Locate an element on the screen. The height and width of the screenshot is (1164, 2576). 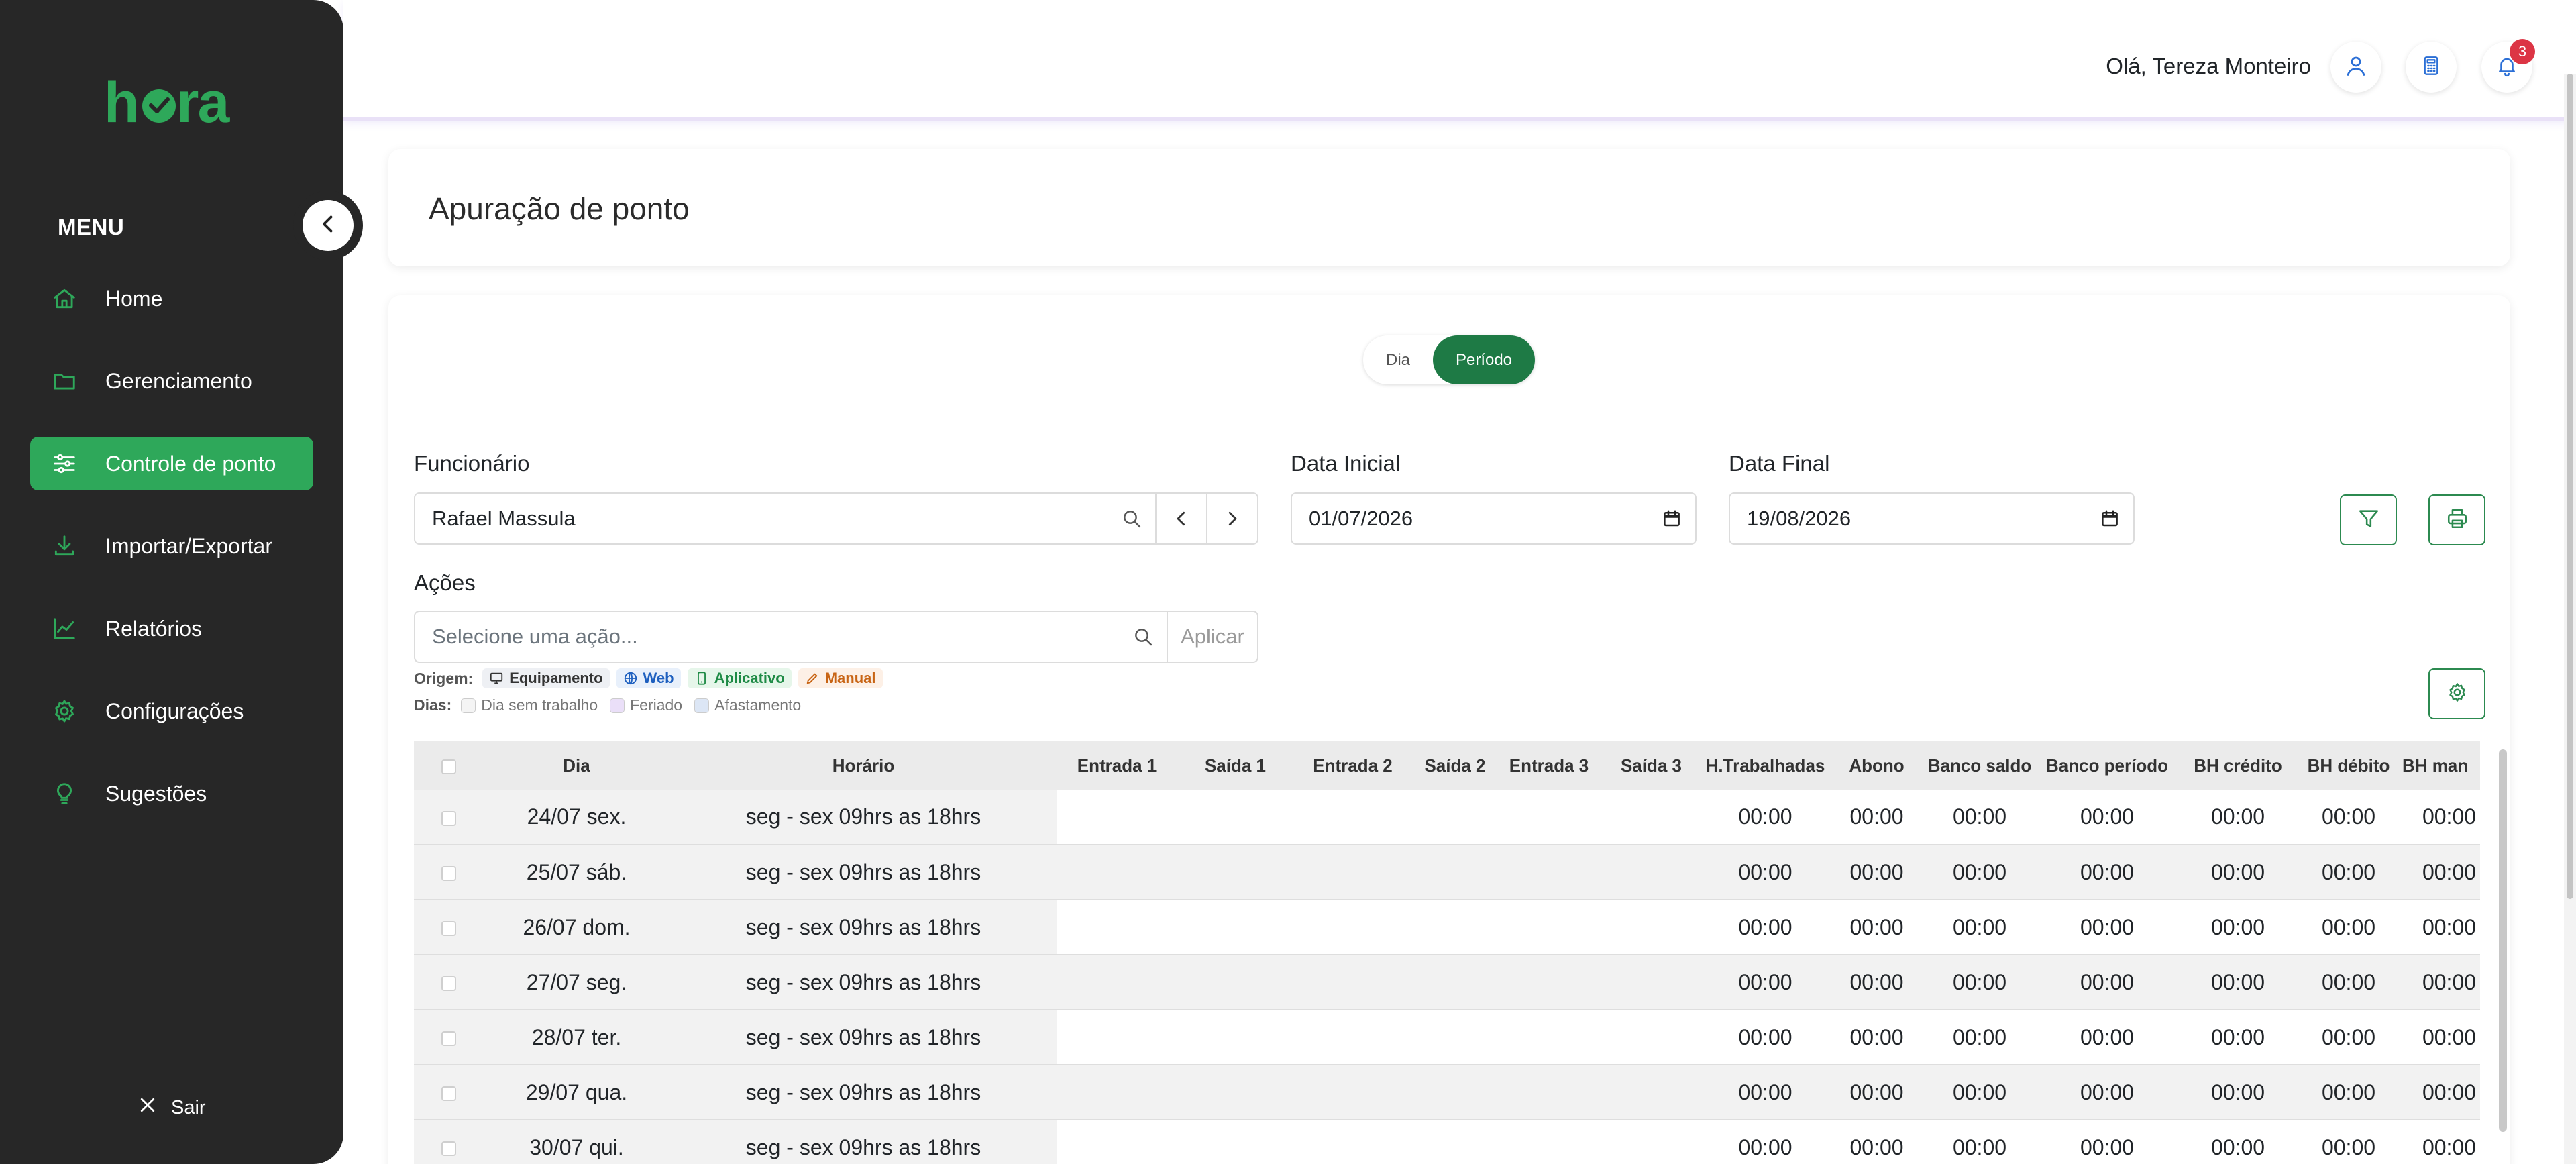
sidebar-item-configuracoes: Configurações is located at coordinates (171, 711).